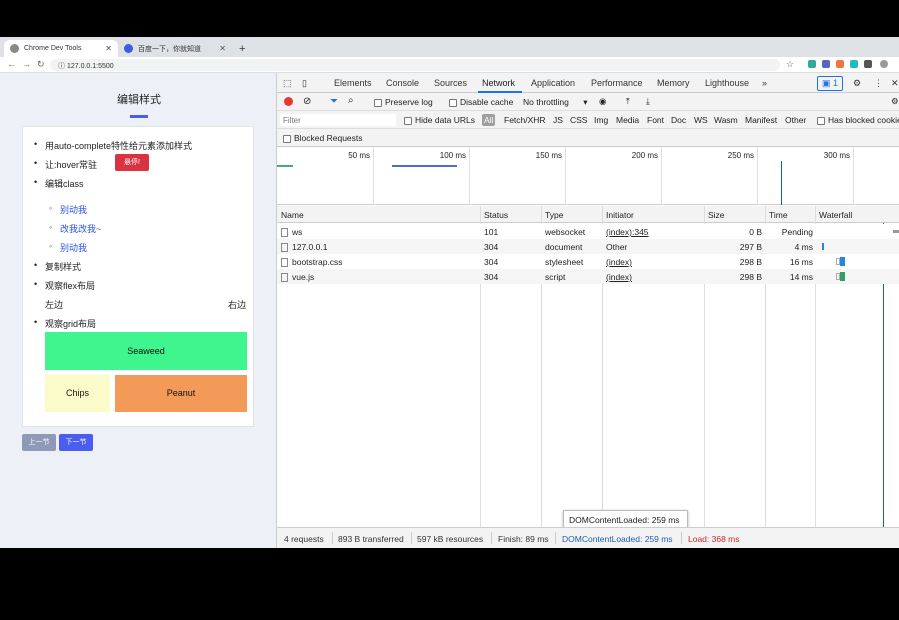 The image size is (899, 620). Describe the element at coordinates (601, 120) in the screenshot. I see `filter-type-img: Img` at that location.